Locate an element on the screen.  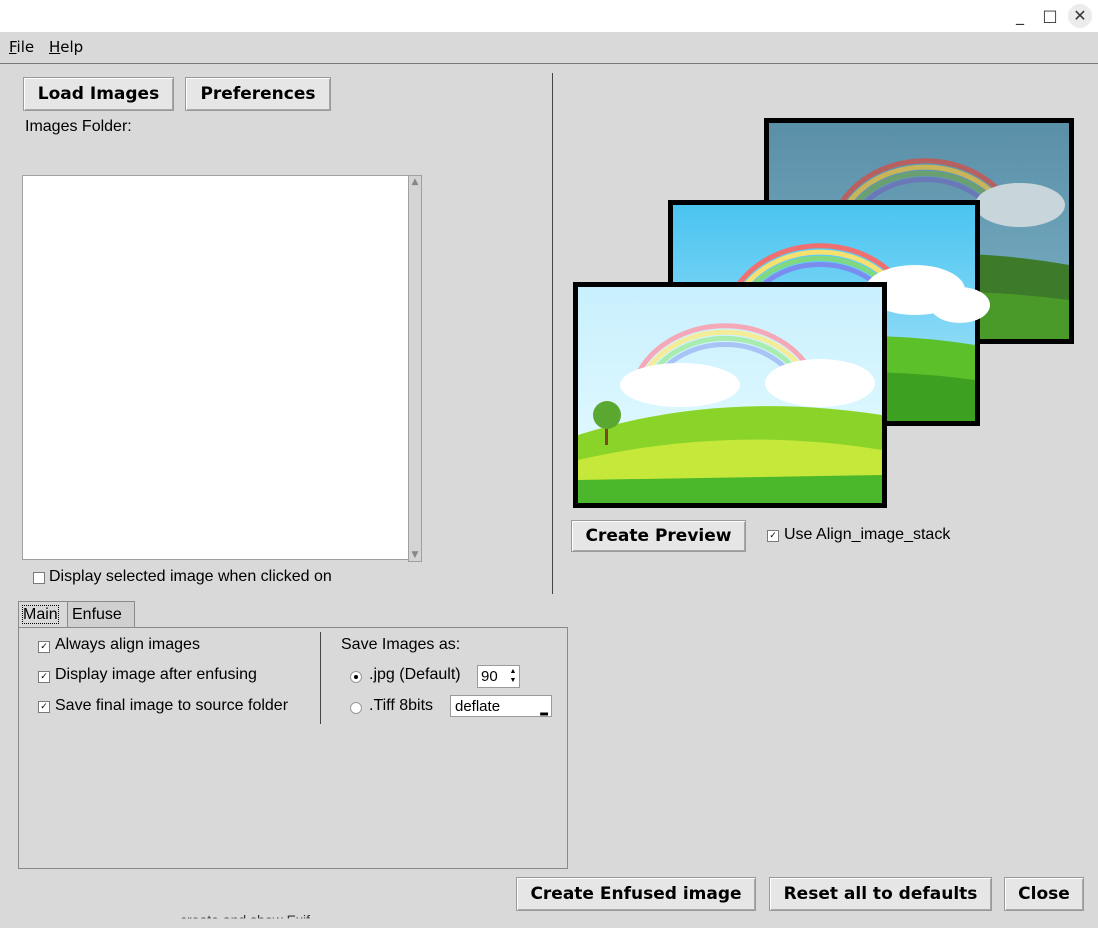
tiff-label: .Tiff 8bits is located at coordinates (401, 705).